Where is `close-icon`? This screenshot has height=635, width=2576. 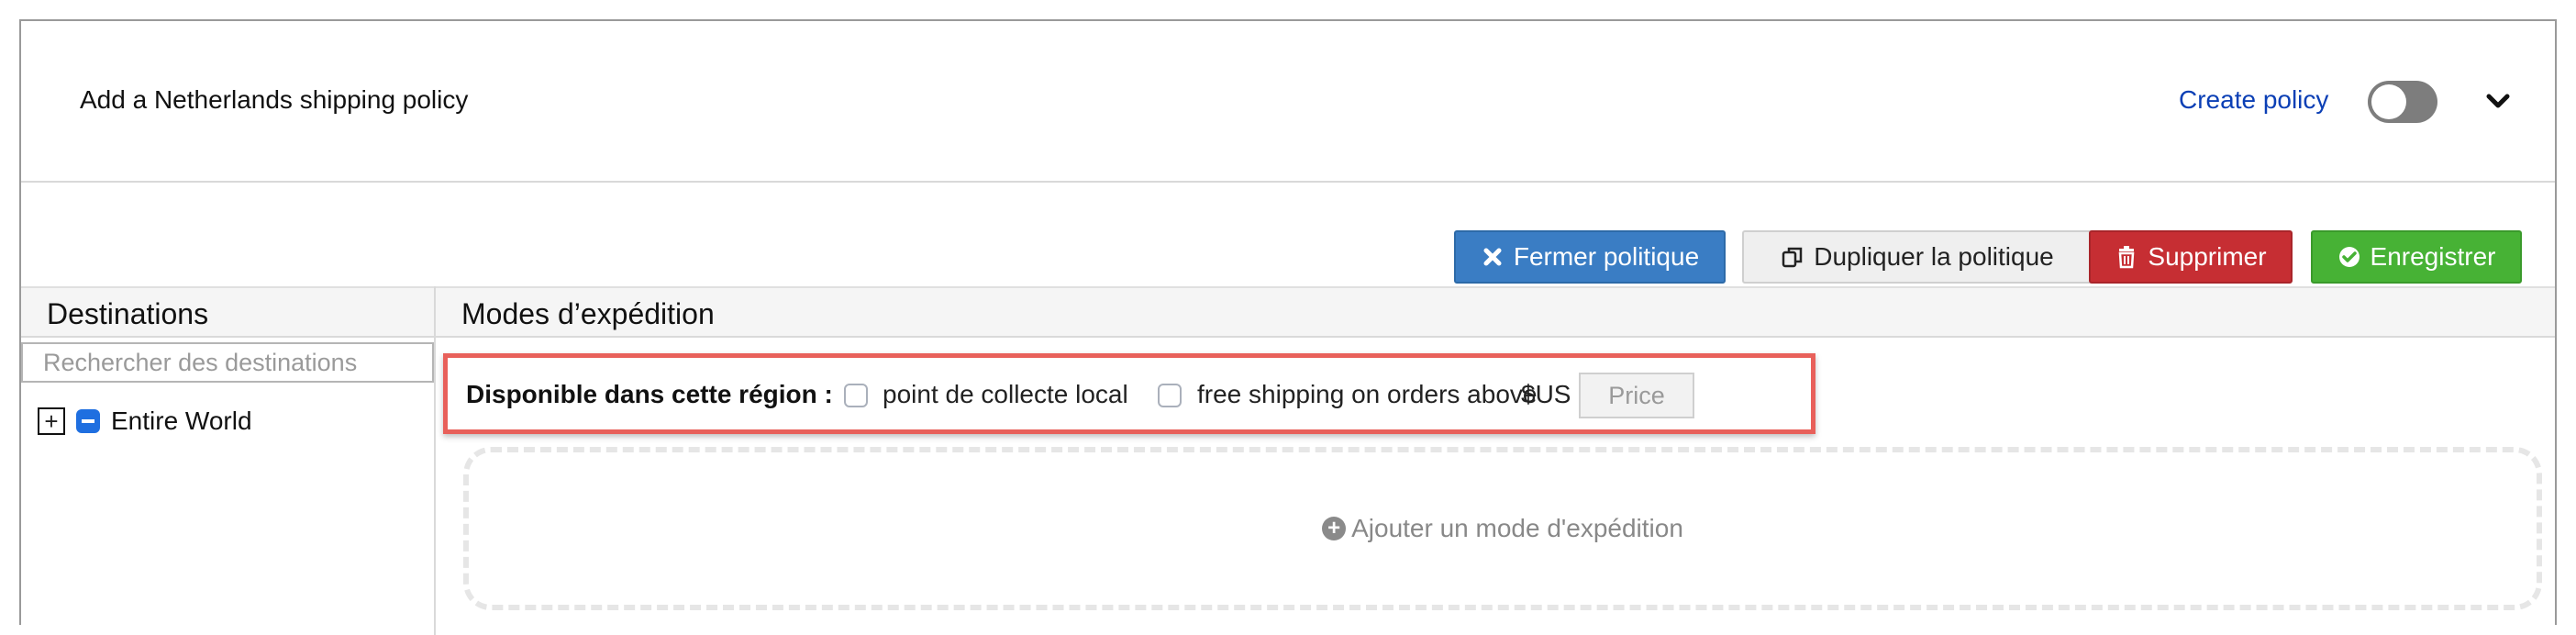
close-icon is located at coordinates (1493, 257).